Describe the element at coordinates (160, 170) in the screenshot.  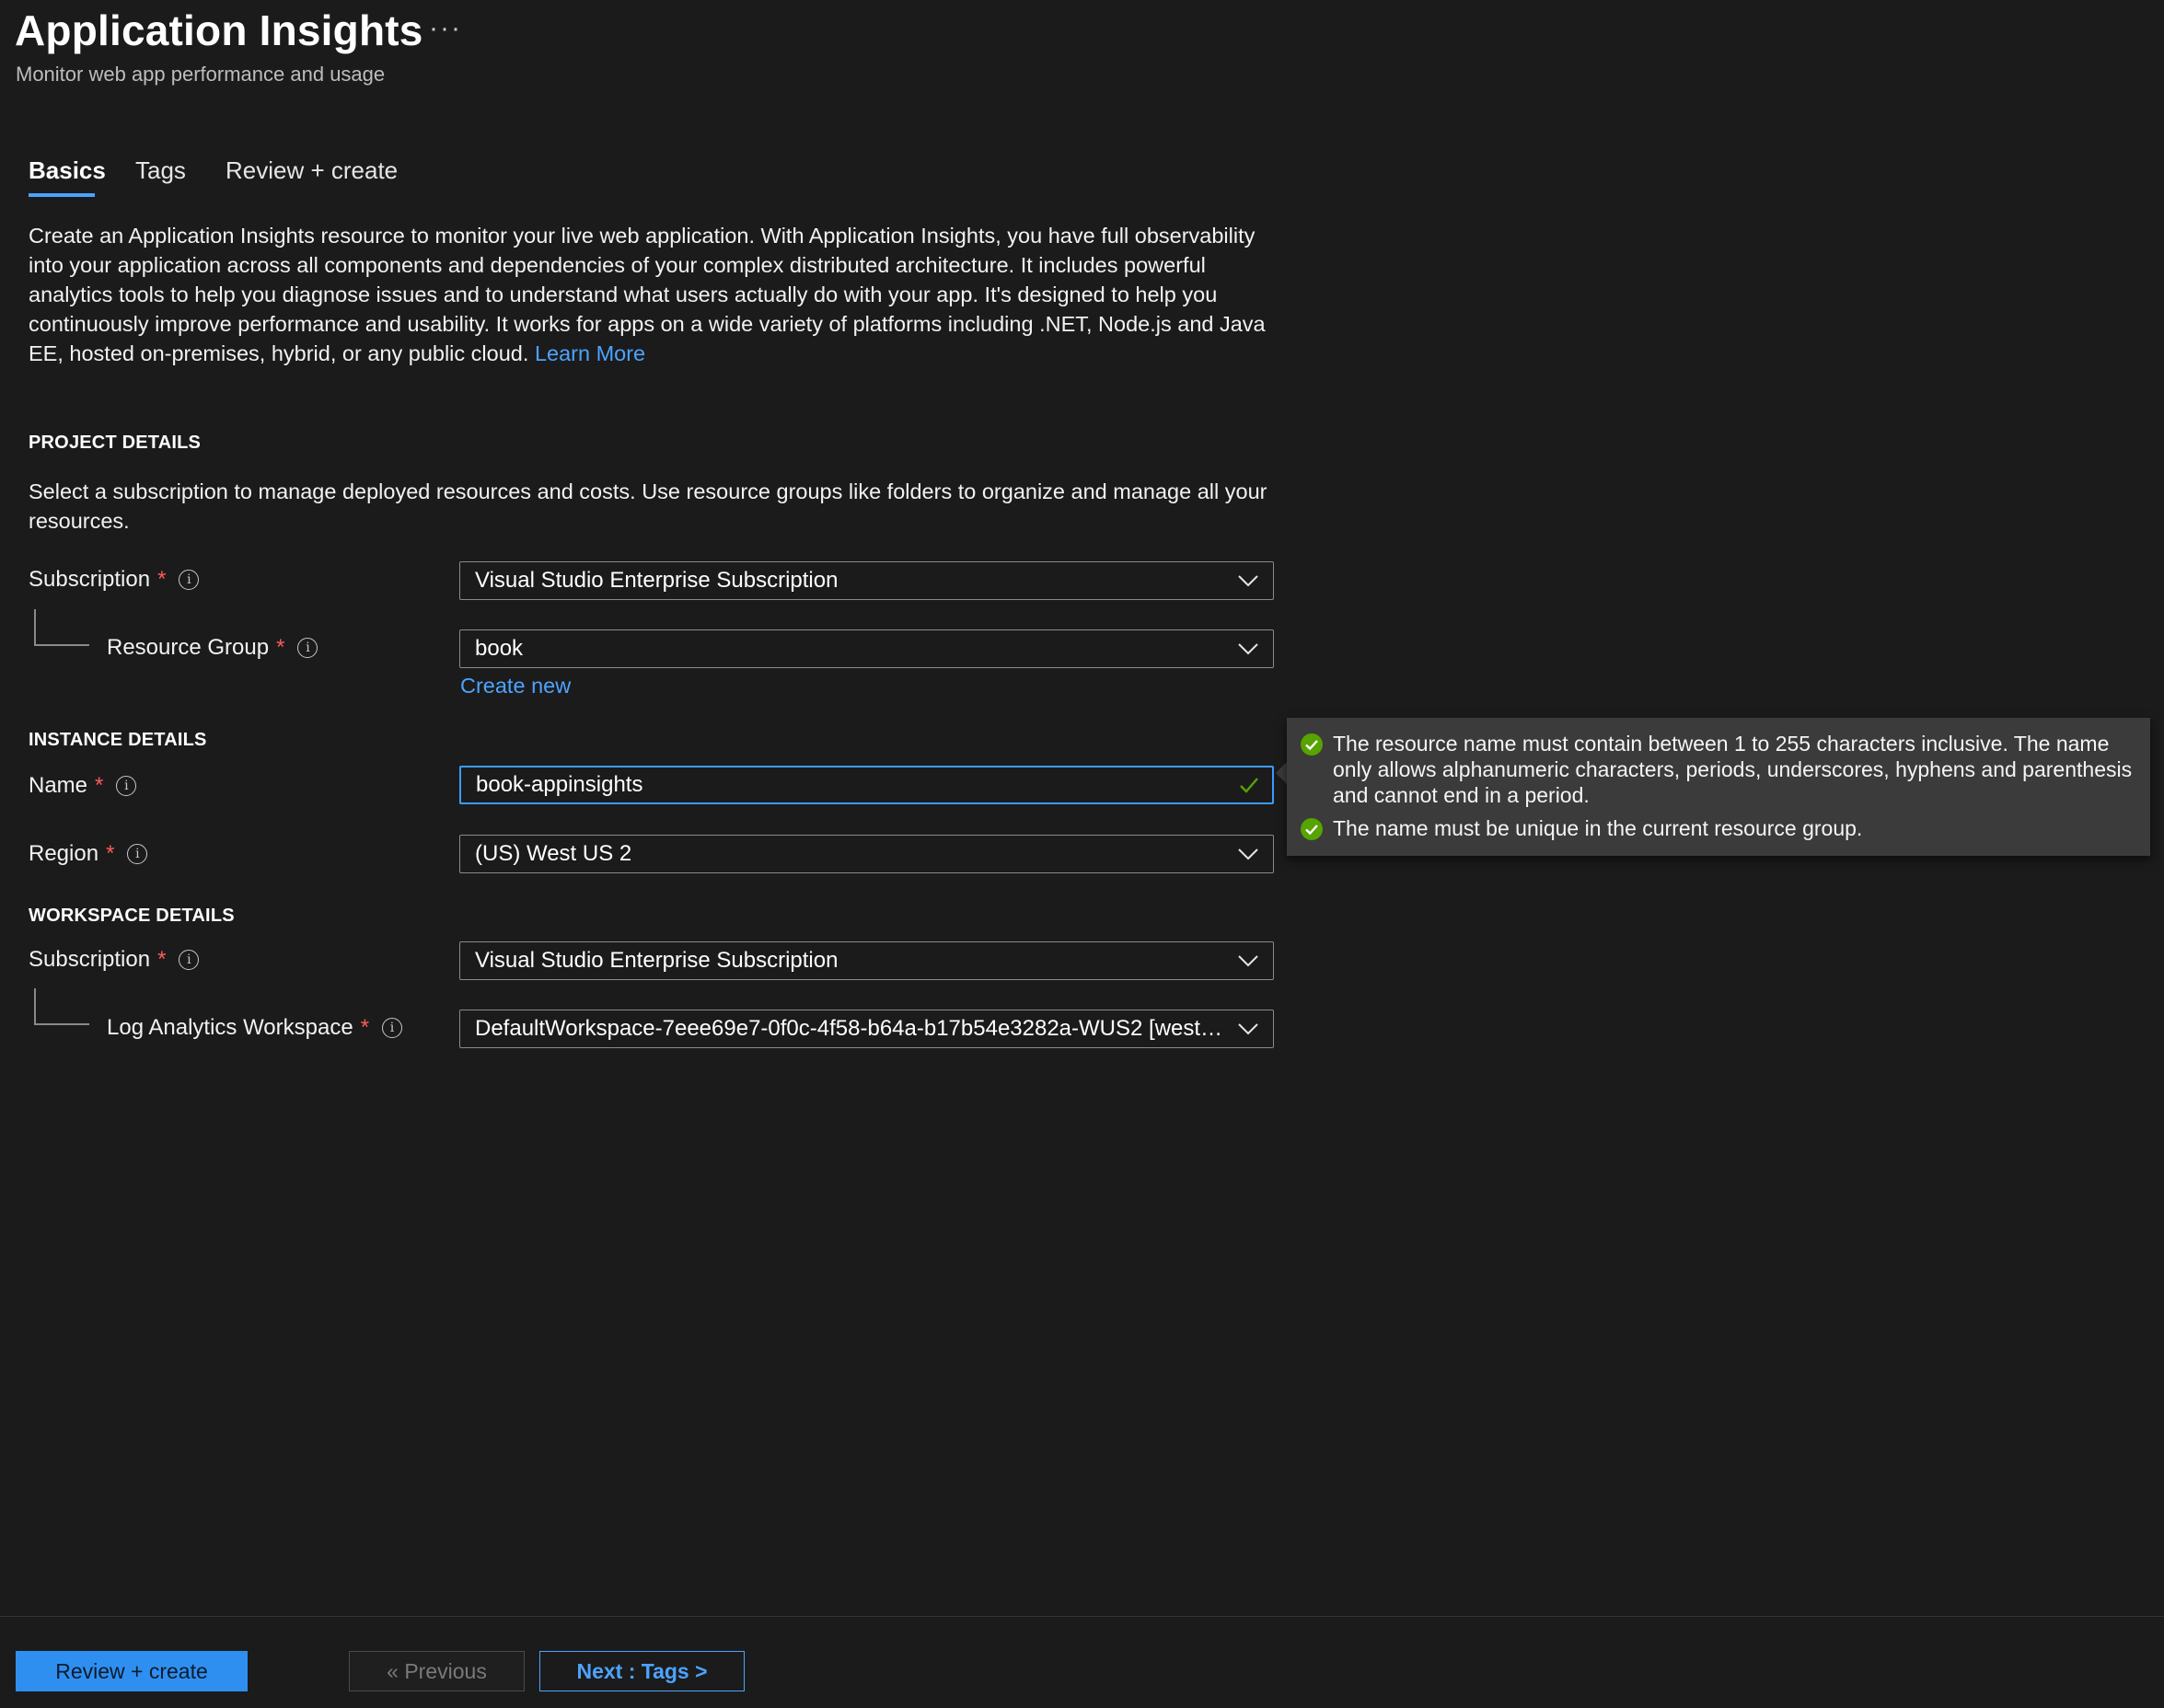
I see `tab-tags: Tags` at that location.